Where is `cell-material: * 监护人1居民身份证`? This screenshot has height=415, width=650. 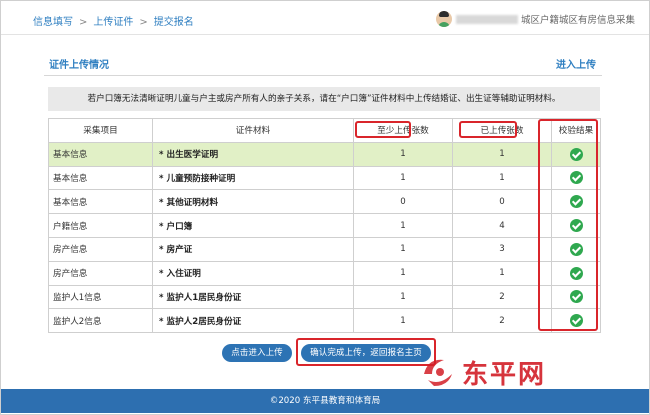
cell-material: * 监护人1居民身份证 is located at coordinates (253, 297).